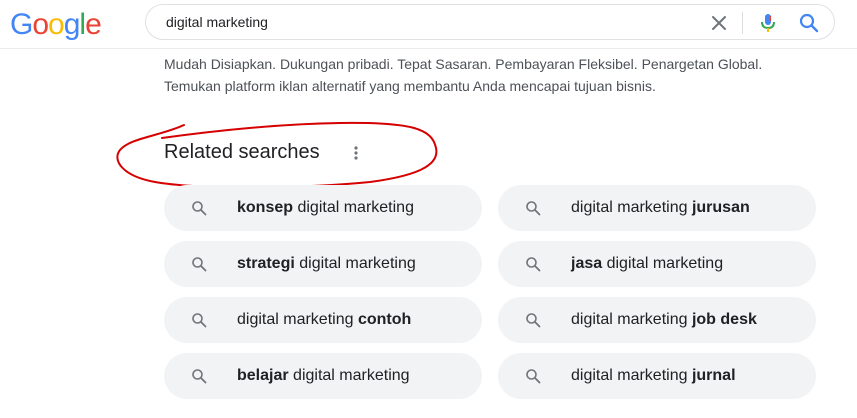 This screenshot has height=418, width=857. I want to click on more-vert-icon, so click(356, 153).